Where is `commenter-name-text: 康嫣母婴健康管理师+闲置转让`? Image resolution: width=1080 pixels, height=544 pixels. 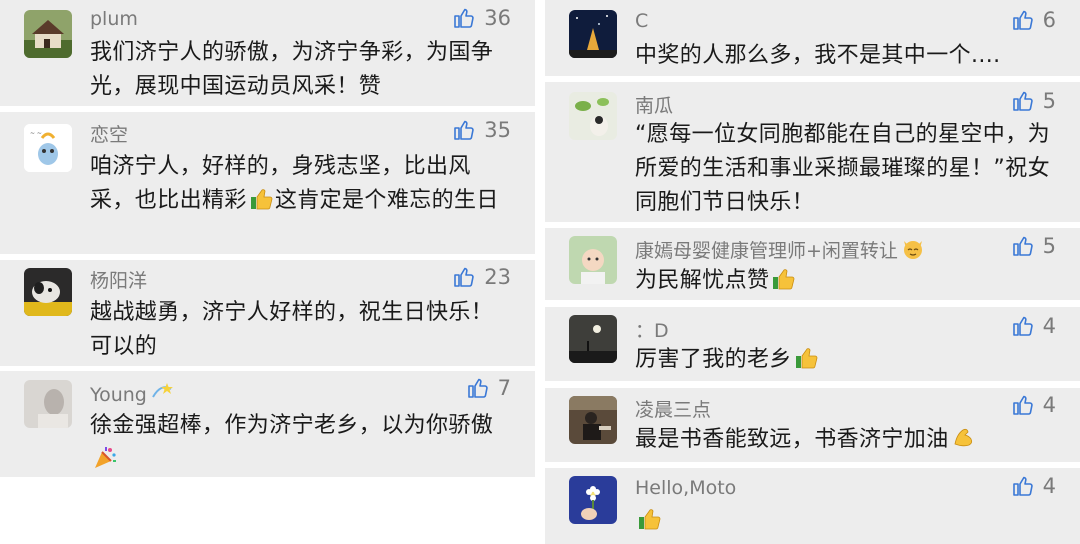 commenter-name-text: 康嫣母婴健康管理师+闲置转让 is located at coordinates (766, 251).